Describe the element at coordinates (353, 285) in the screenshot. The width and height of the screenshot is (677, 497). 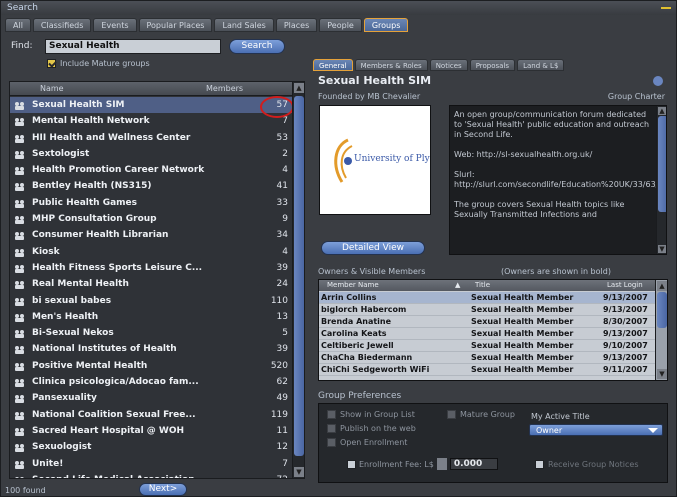
I see `column-member-name: Member Name` at that location.